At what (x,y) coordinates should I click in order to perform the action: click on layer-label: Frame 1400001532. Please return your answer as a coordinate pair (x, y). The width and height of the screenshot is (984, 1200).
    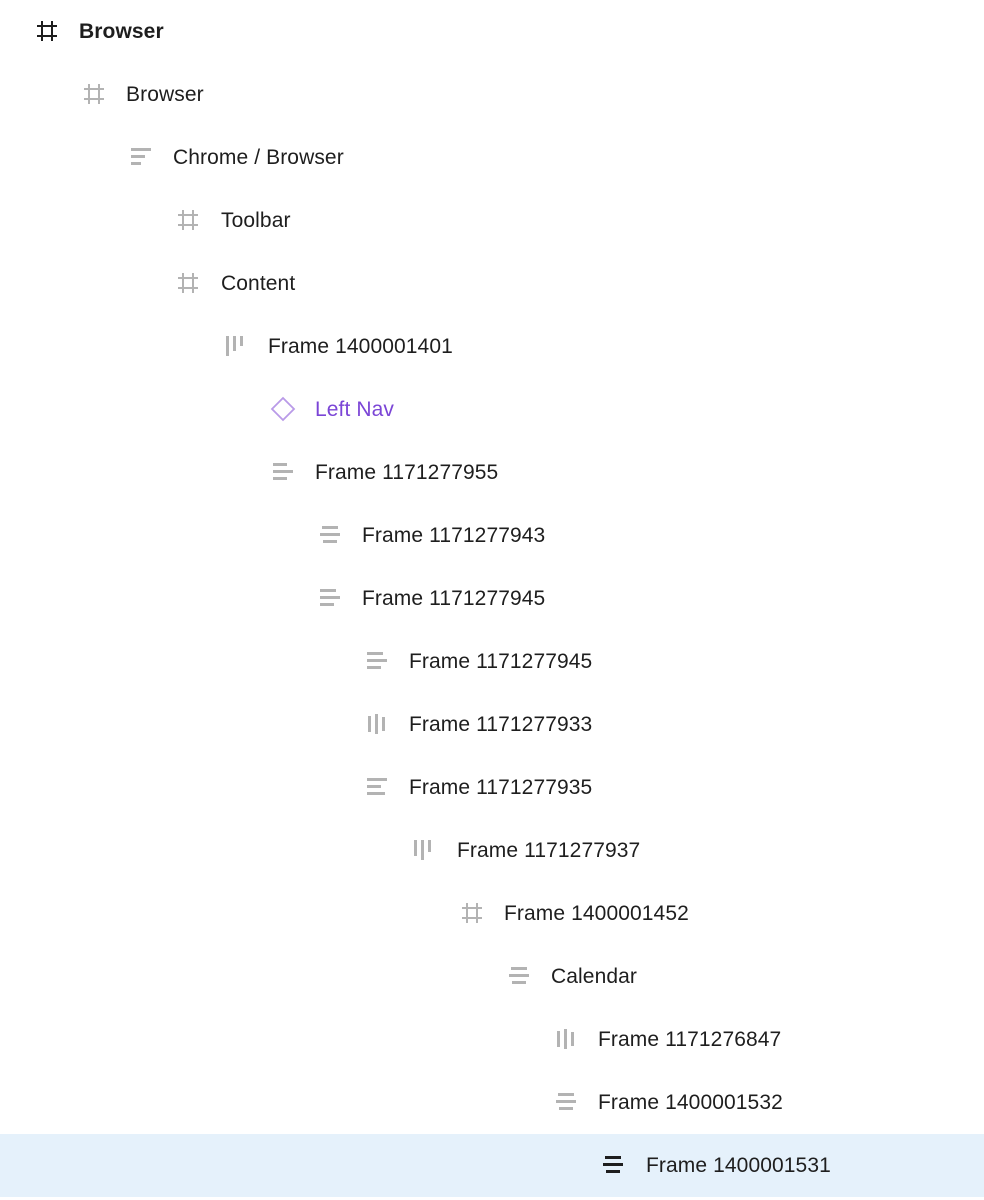
    Looking at the image, I should click on (690, 1102).